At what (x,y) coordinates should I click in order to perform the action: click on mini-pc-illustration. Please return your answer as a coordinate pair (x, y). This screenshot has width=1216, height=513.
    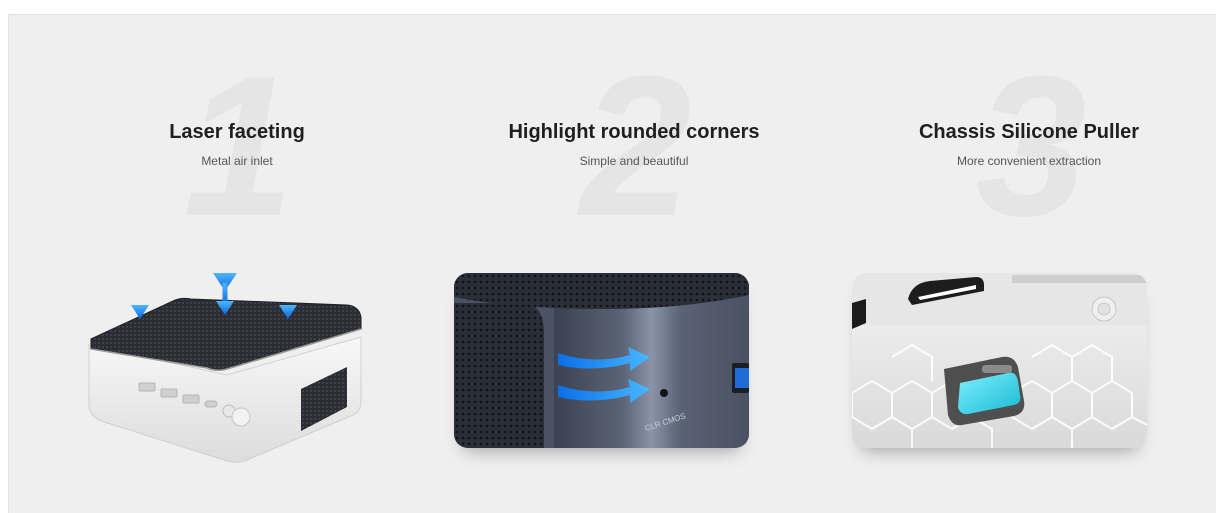
    Looking at the image, I should click on (225, 368).